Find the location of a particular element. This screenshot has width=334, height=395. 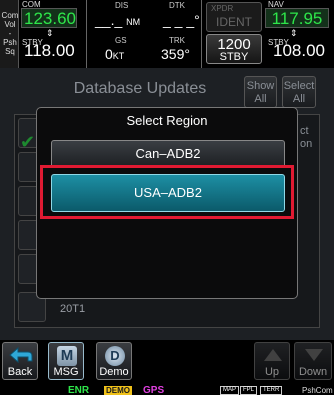

ident-button: XPDR IDENT is located at coordinates (234, 17).